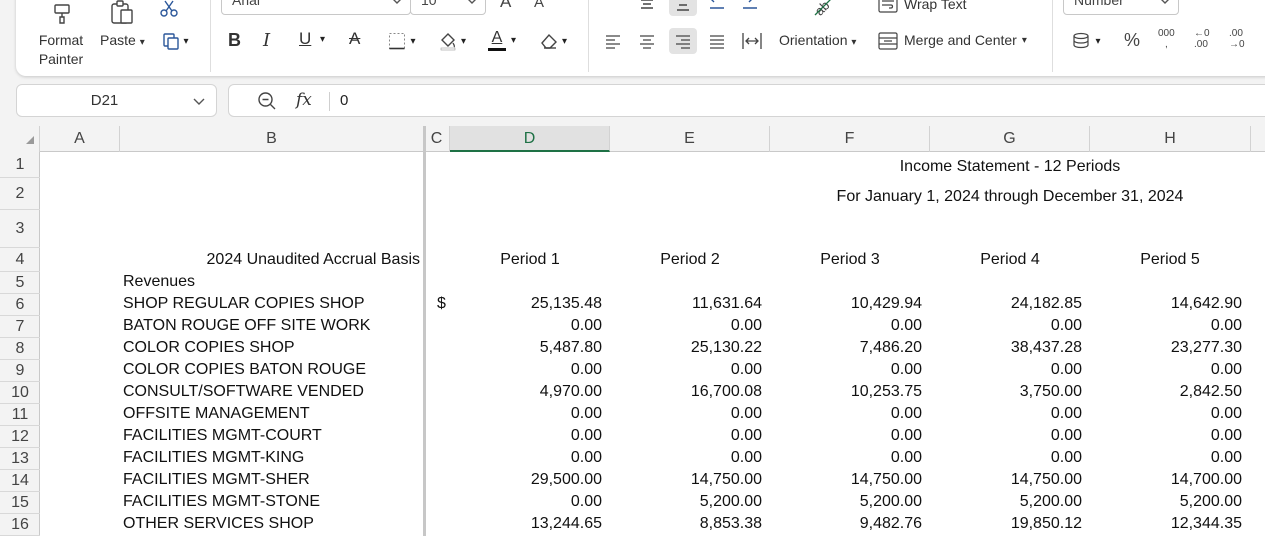  Describe the element at coordinates (122, 41) in the screenshot. I see `paste-button: Paste ▾` at that location.